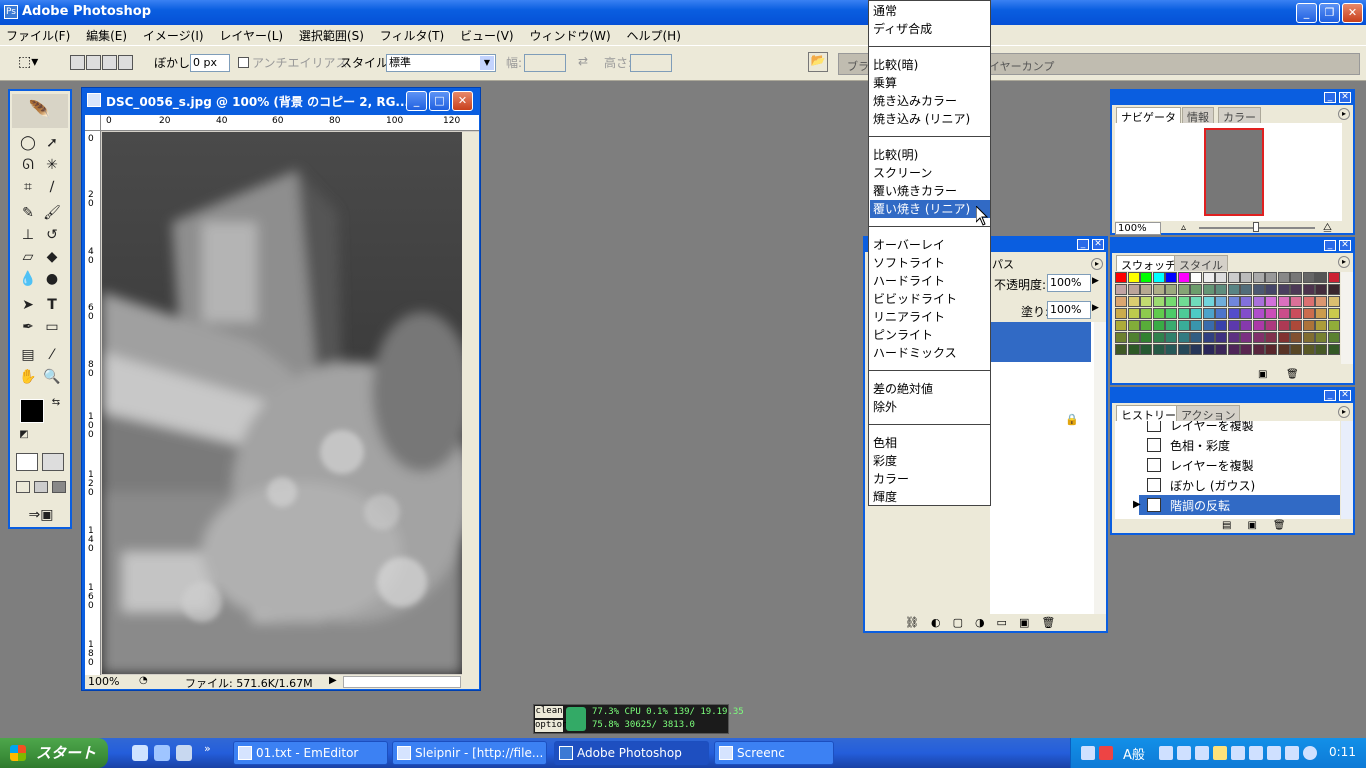 Image resolution: width=1366 pixels, height=768 pixels. What do you see at coordinates (52, 327) in the screenshot?
I see `rectangle-tool-icon: ▭` at bounding box center [52, 327].